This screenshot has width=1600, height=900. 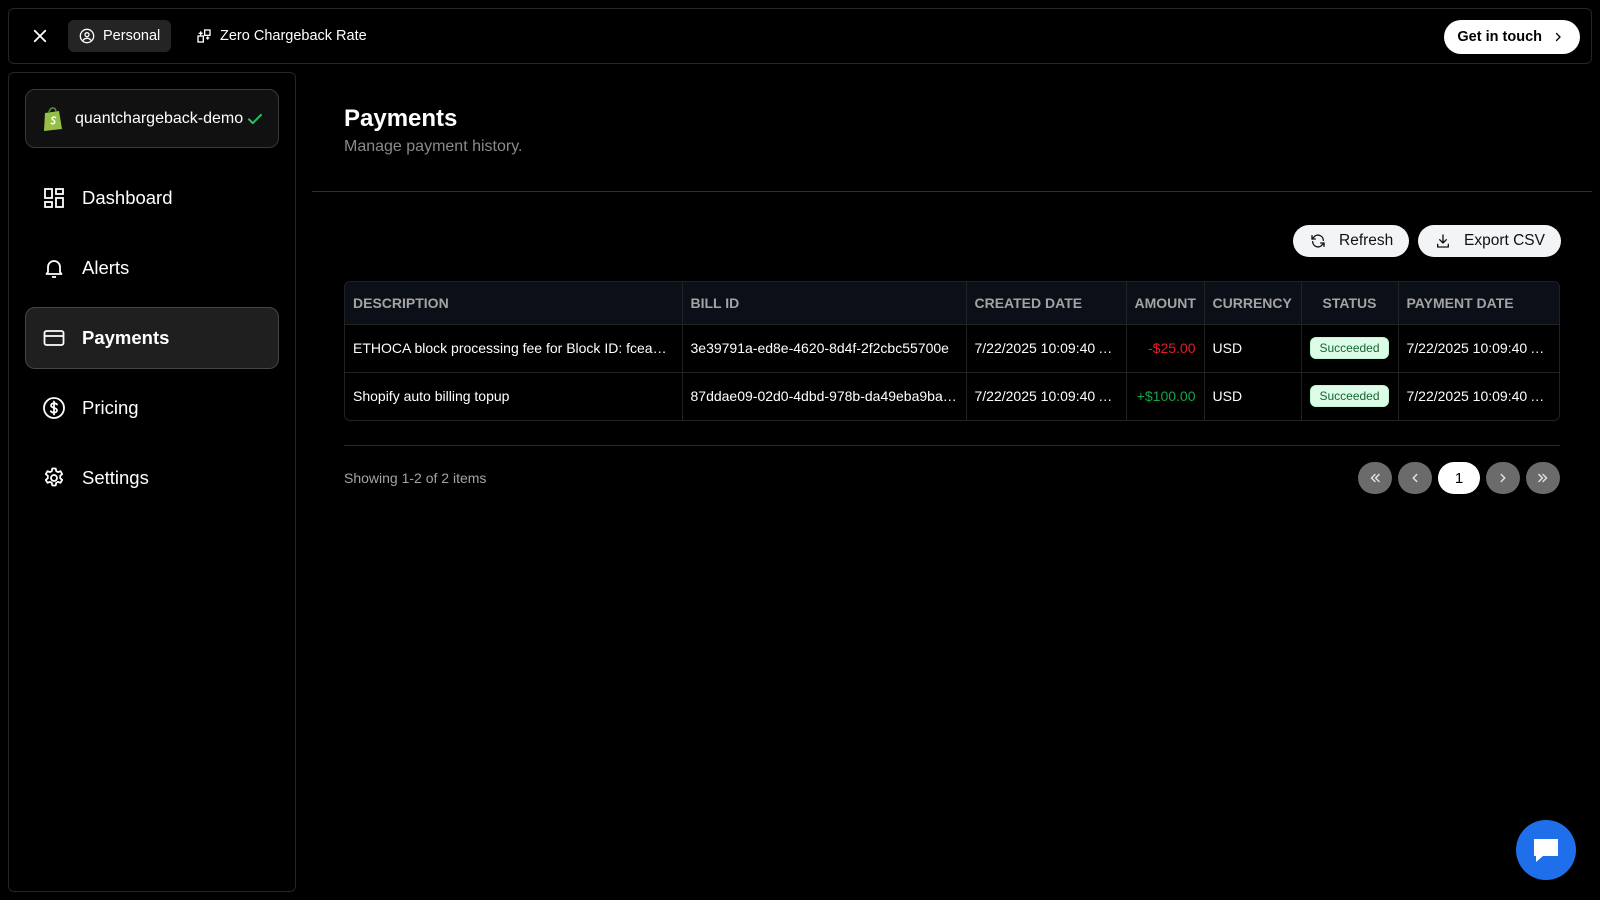 I want to click on sidebar-item-pricing: Pricing, so click(x=152, y=408).